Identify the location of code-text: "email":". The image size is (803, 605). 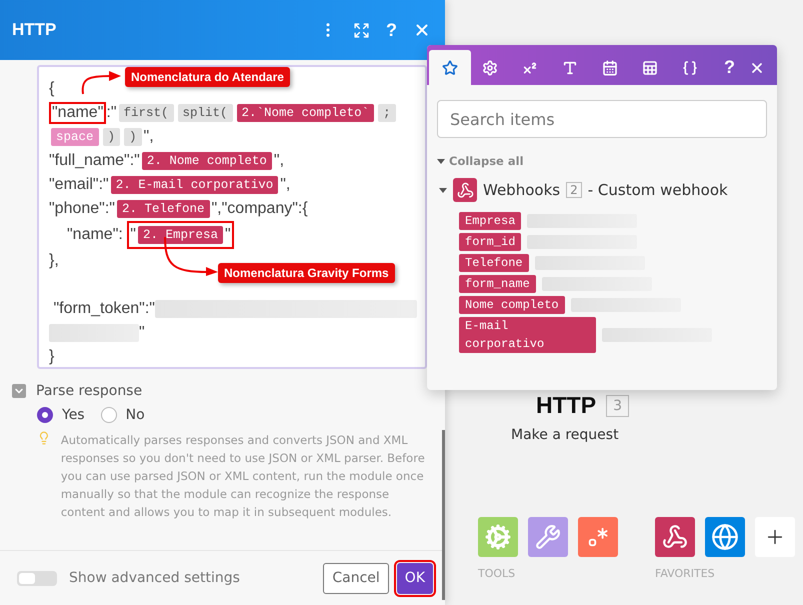
(79, 185).